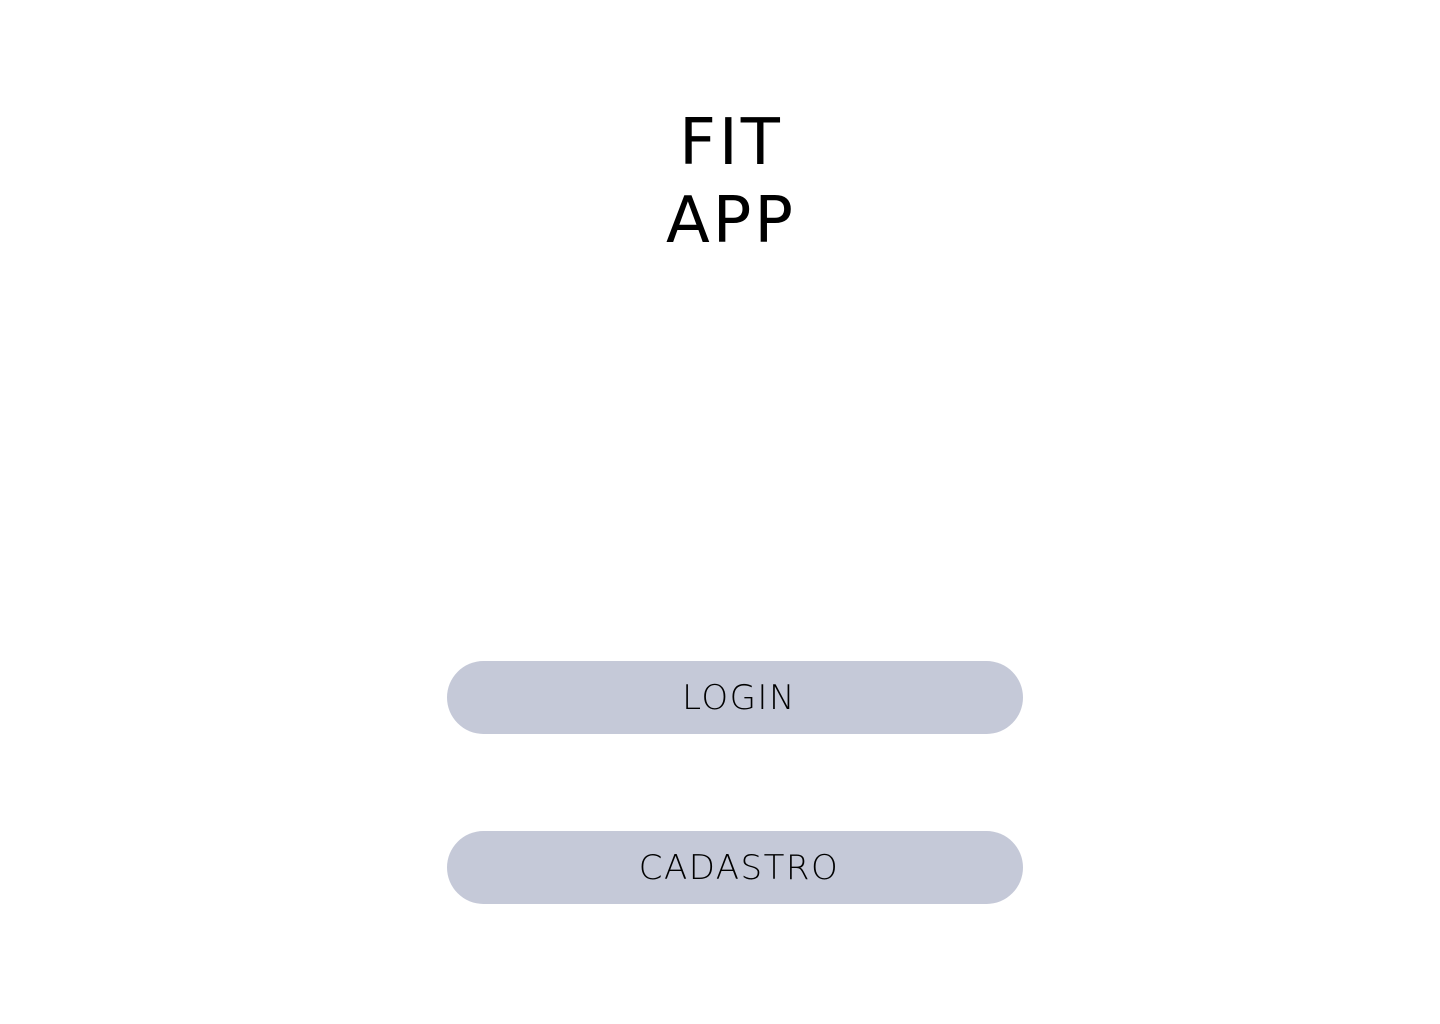 Image resolution: width=1440 pixels, height=1024 pixels. Describe the element at coordinates (739, 697) in the screenshot. I see `login-button-label: LOGIN` at that location.